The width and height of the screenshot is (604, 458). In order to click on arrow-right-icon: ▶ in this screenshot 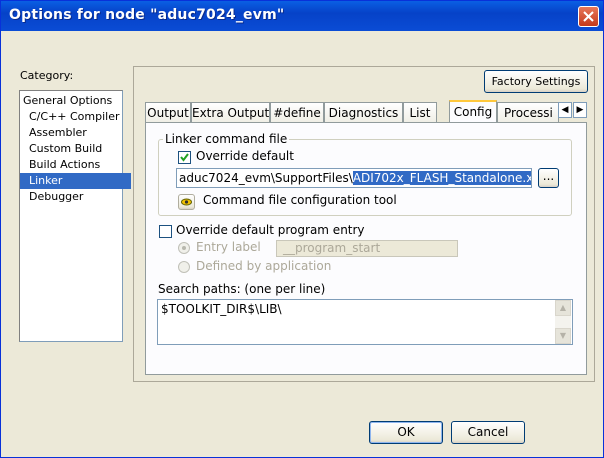, I will do `click(580, 110)`.